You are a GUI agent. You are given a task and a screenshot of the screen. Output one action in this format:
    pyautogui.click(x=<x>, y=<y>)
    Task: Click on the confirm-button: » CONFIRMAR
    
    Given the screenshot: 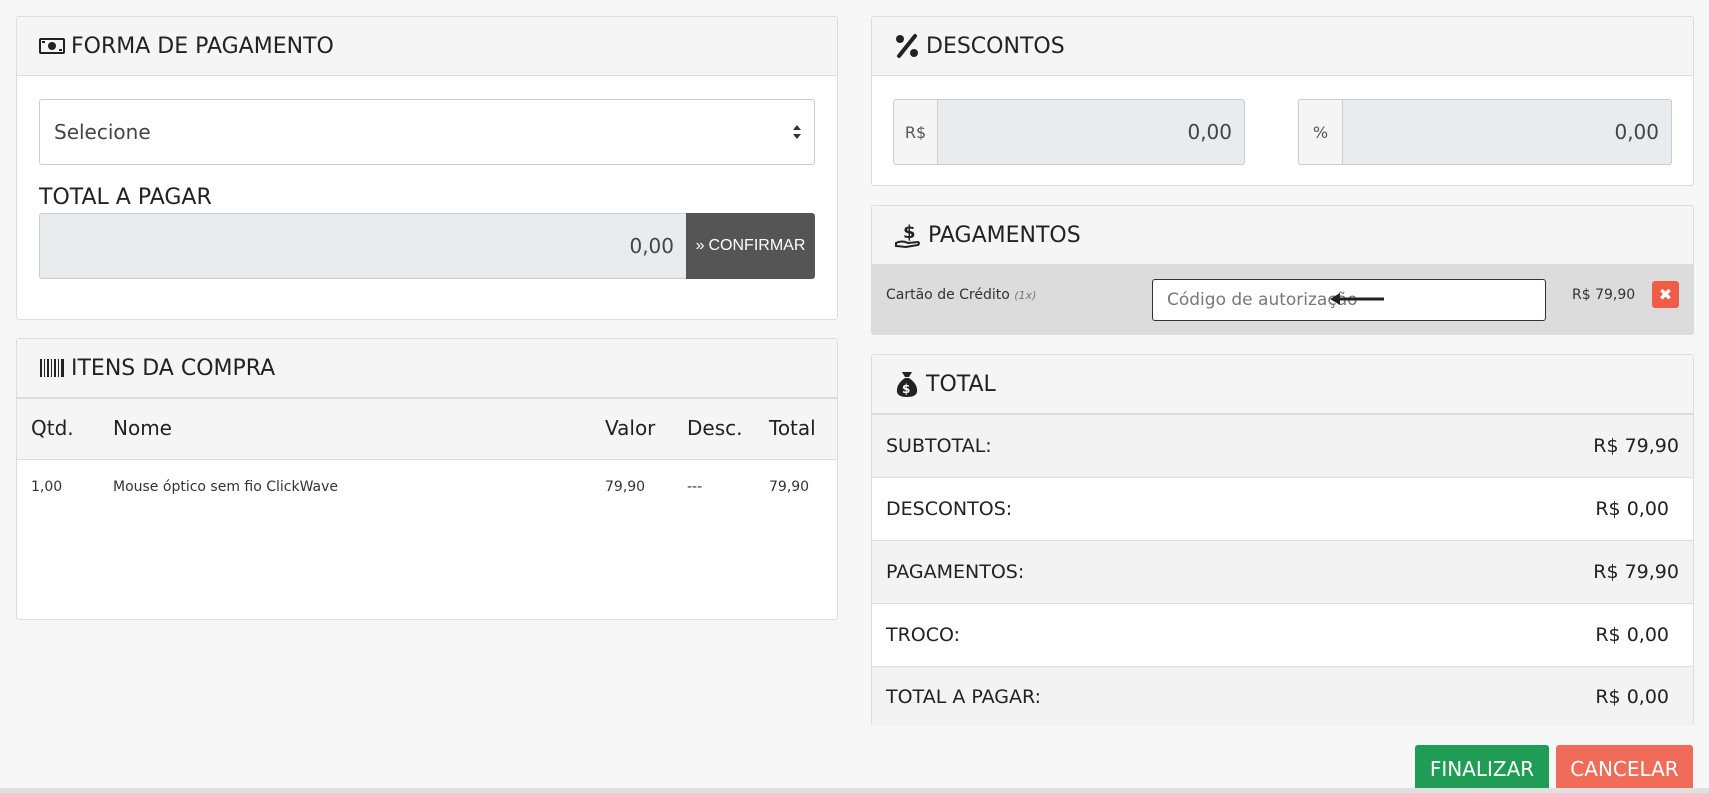 What is the action you would take?
    pyautogui.click(x=750, y=246)
    